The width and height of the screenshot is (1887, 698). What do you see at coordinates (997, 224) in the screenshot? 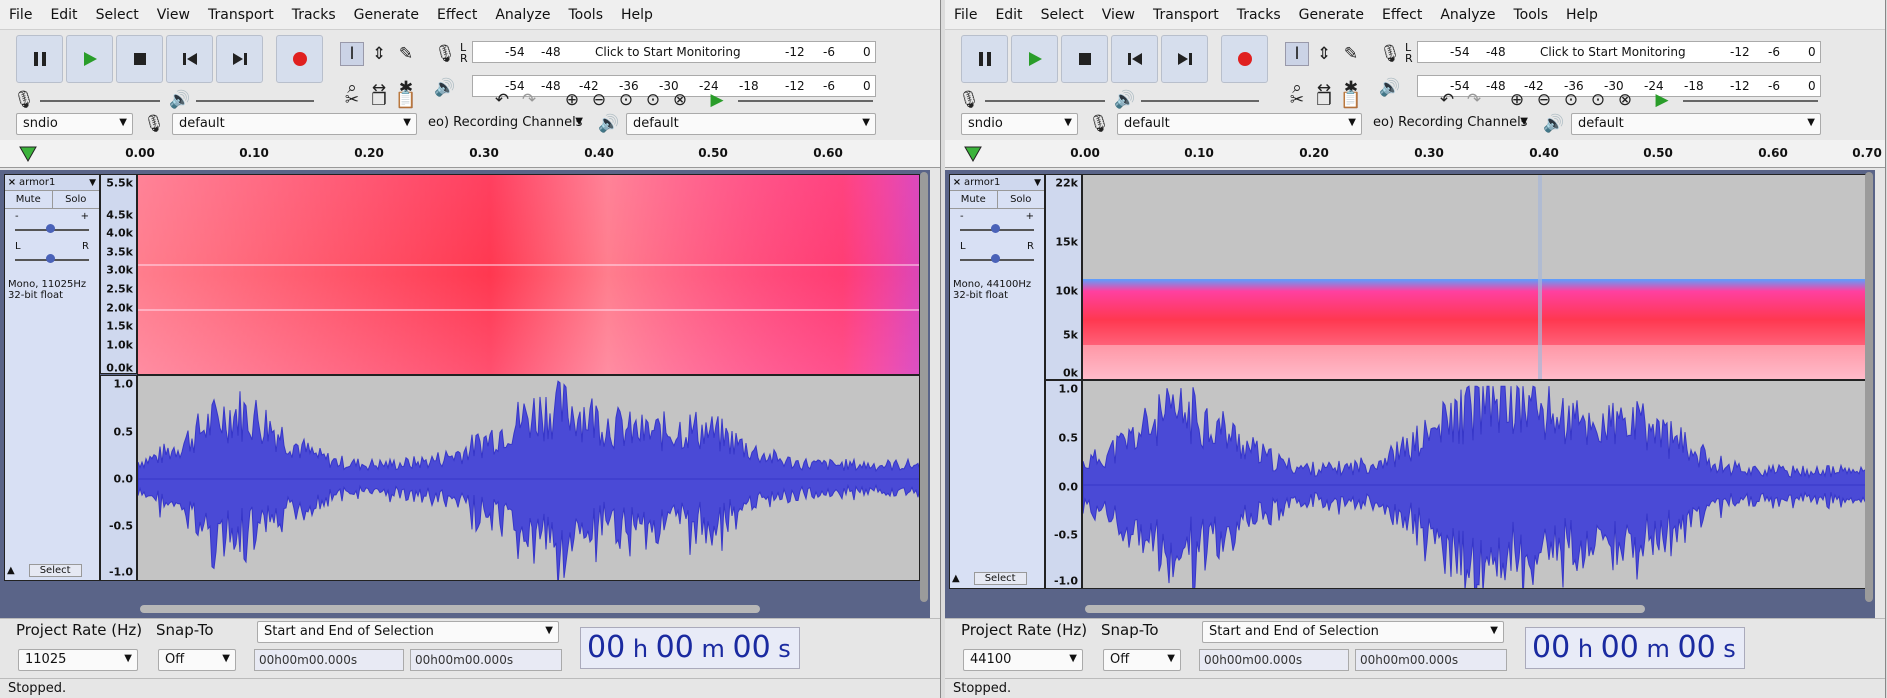
I see `gain-slider: - +` at bounding box center [997, 224].